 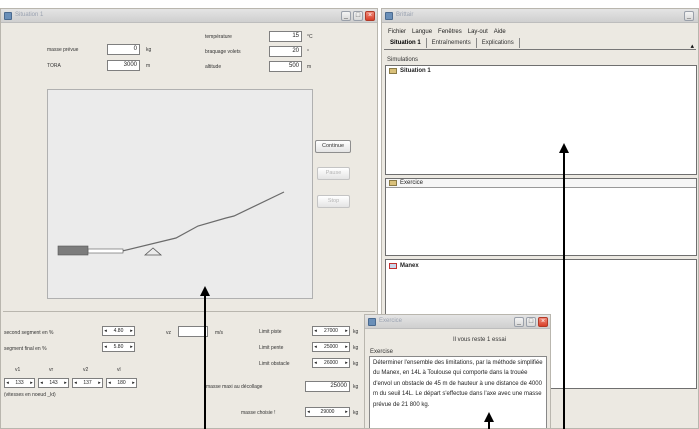 I want to click on limit-obstacle-spinner: ◂ 26000 ▸, so click(x=331, y=363).